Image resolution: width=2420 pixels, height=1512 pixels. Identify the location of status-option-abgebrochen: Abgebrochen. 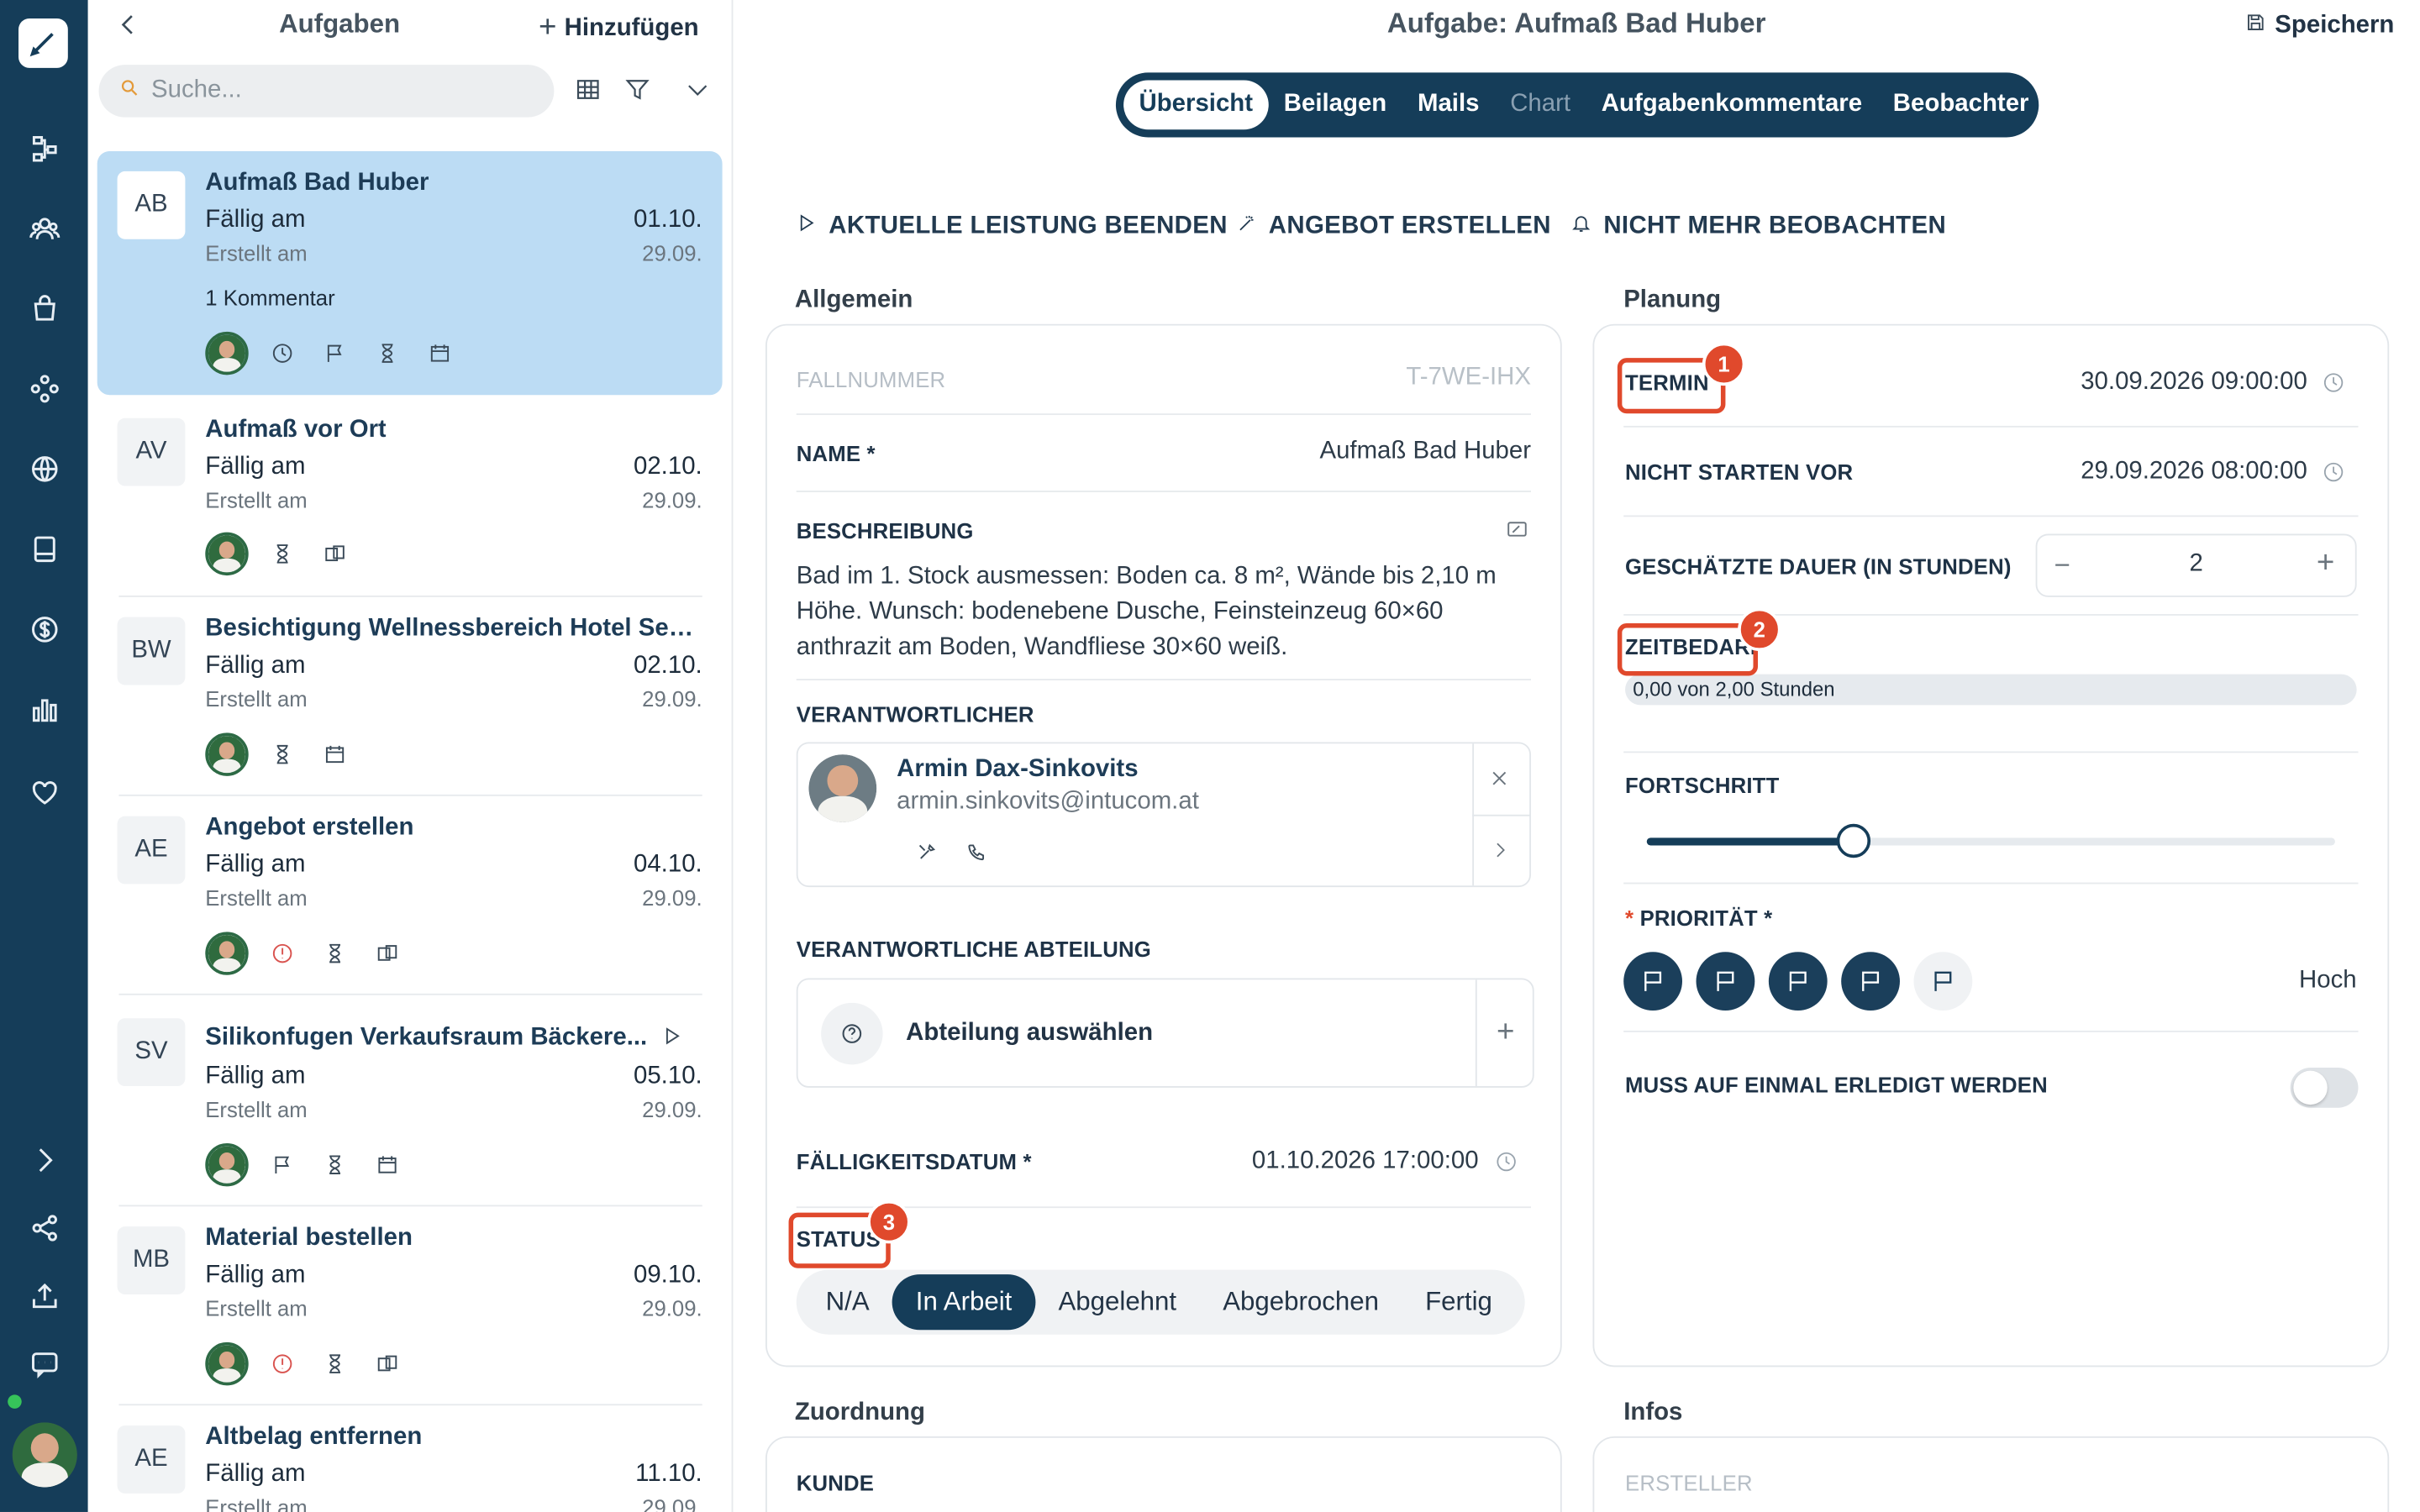
(1301, 1302).